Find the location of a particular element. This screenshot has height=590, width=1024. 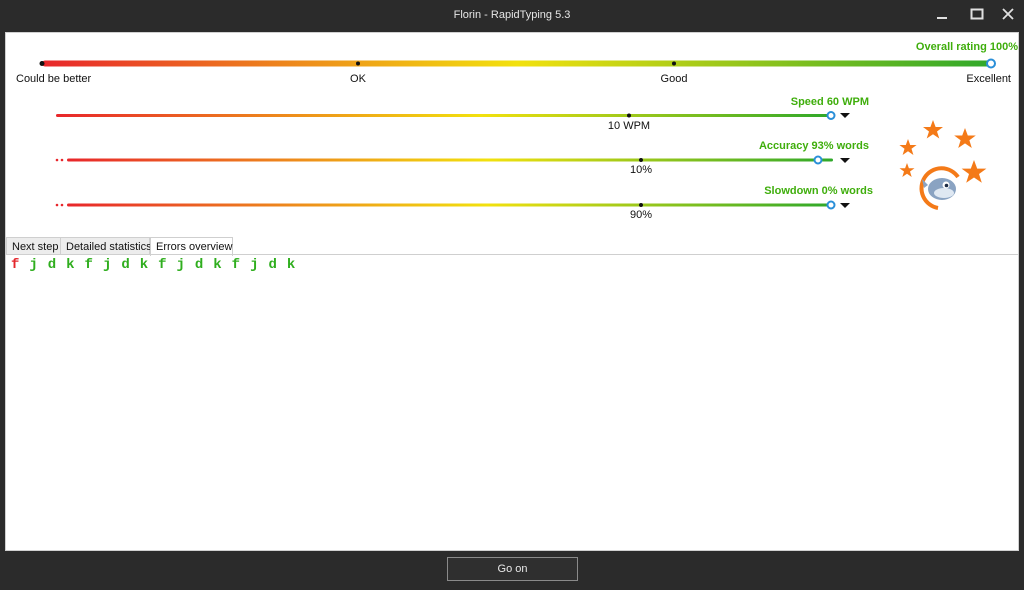

accuracy-reference-label: 10% is located at coordinates (641, 170).